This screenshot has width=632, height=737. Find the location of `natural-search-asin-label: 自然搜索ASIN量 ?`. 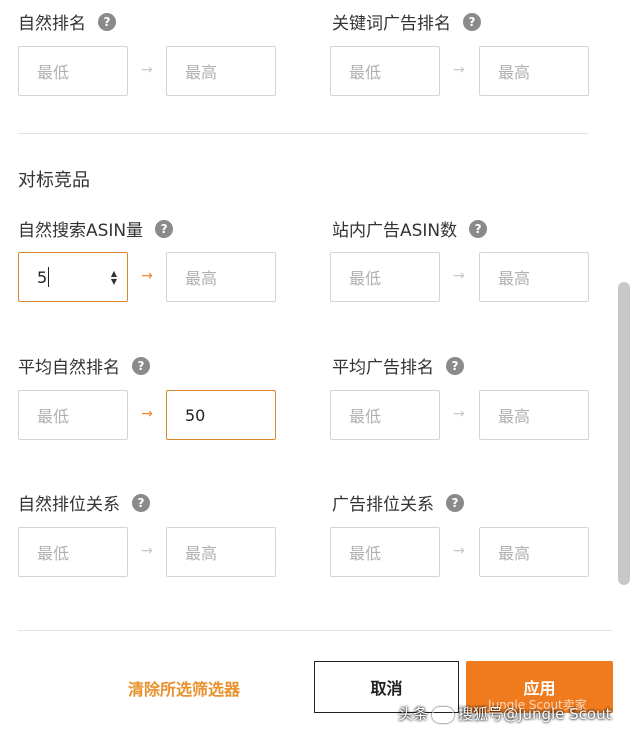

natural-search-asin-label: 自然搜索ASIN量 ? is located at coordinates (96, 228).